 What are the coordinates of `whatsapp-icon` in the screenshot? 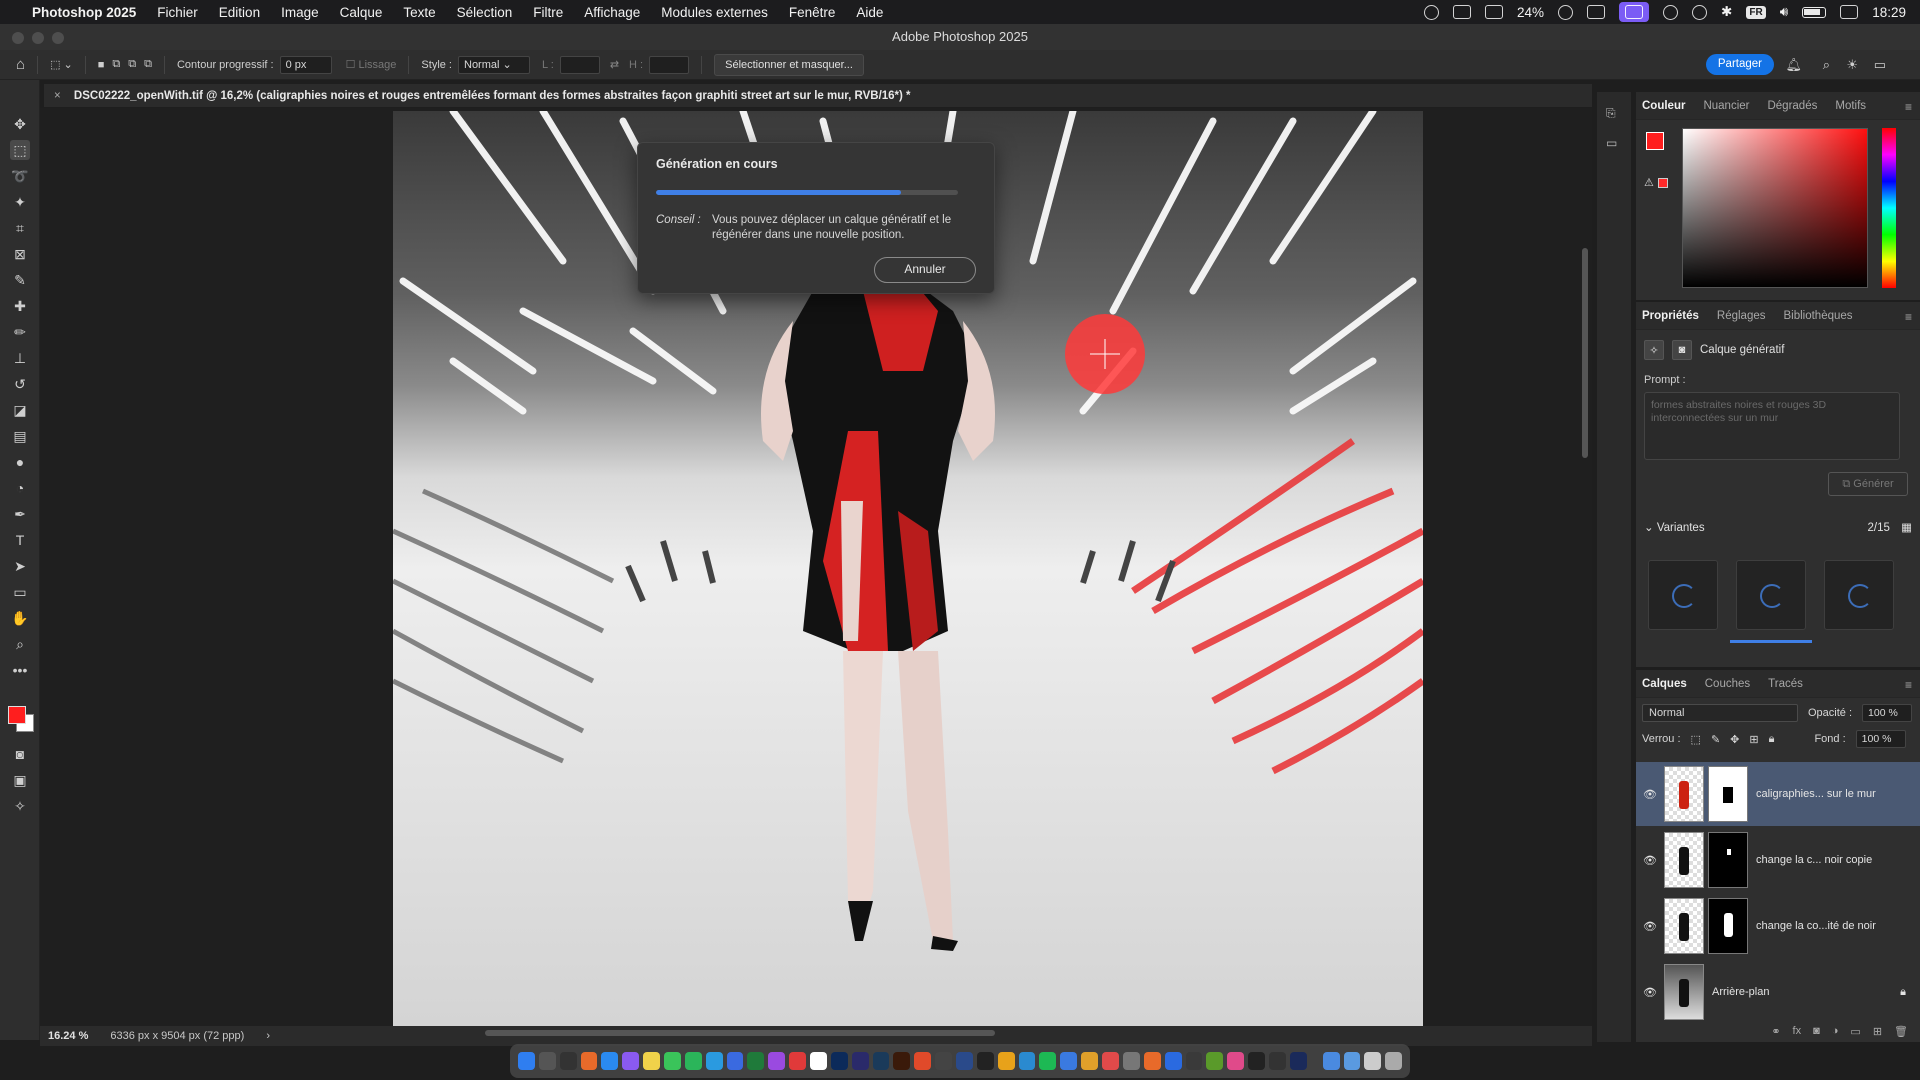 It's located at (693, 1061).